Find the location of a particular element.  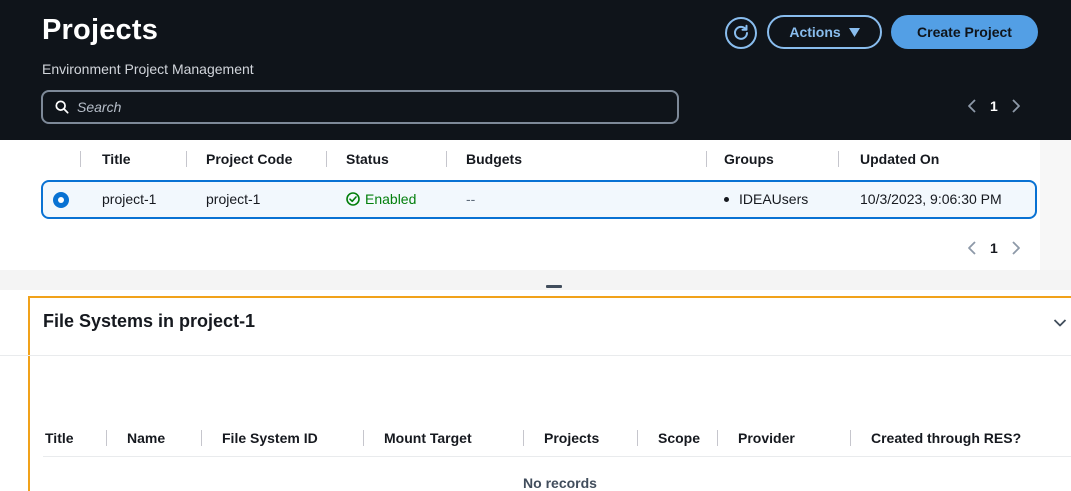

page-title: Projects is located at coordinates (100, 30).